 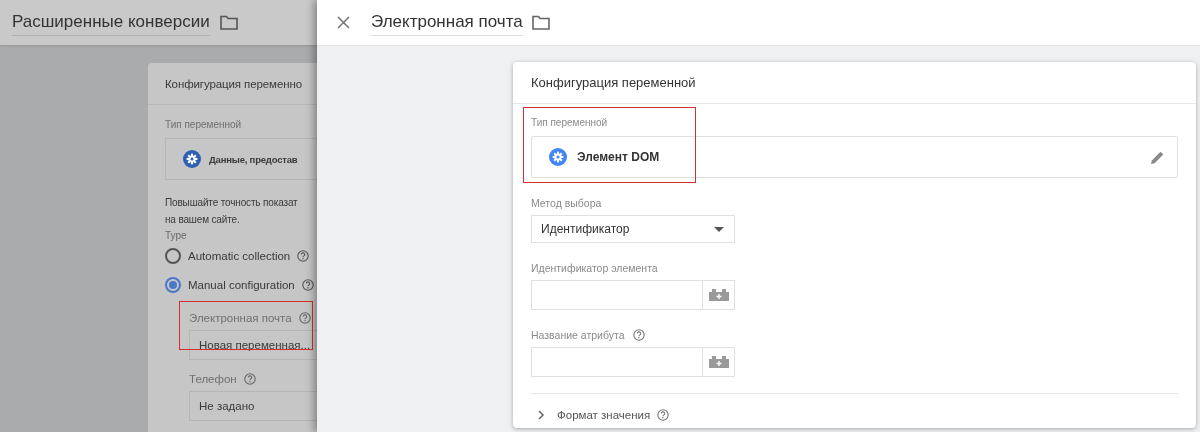 I want to click on radio-label: Automatic collection, so click(x=239, y=255).